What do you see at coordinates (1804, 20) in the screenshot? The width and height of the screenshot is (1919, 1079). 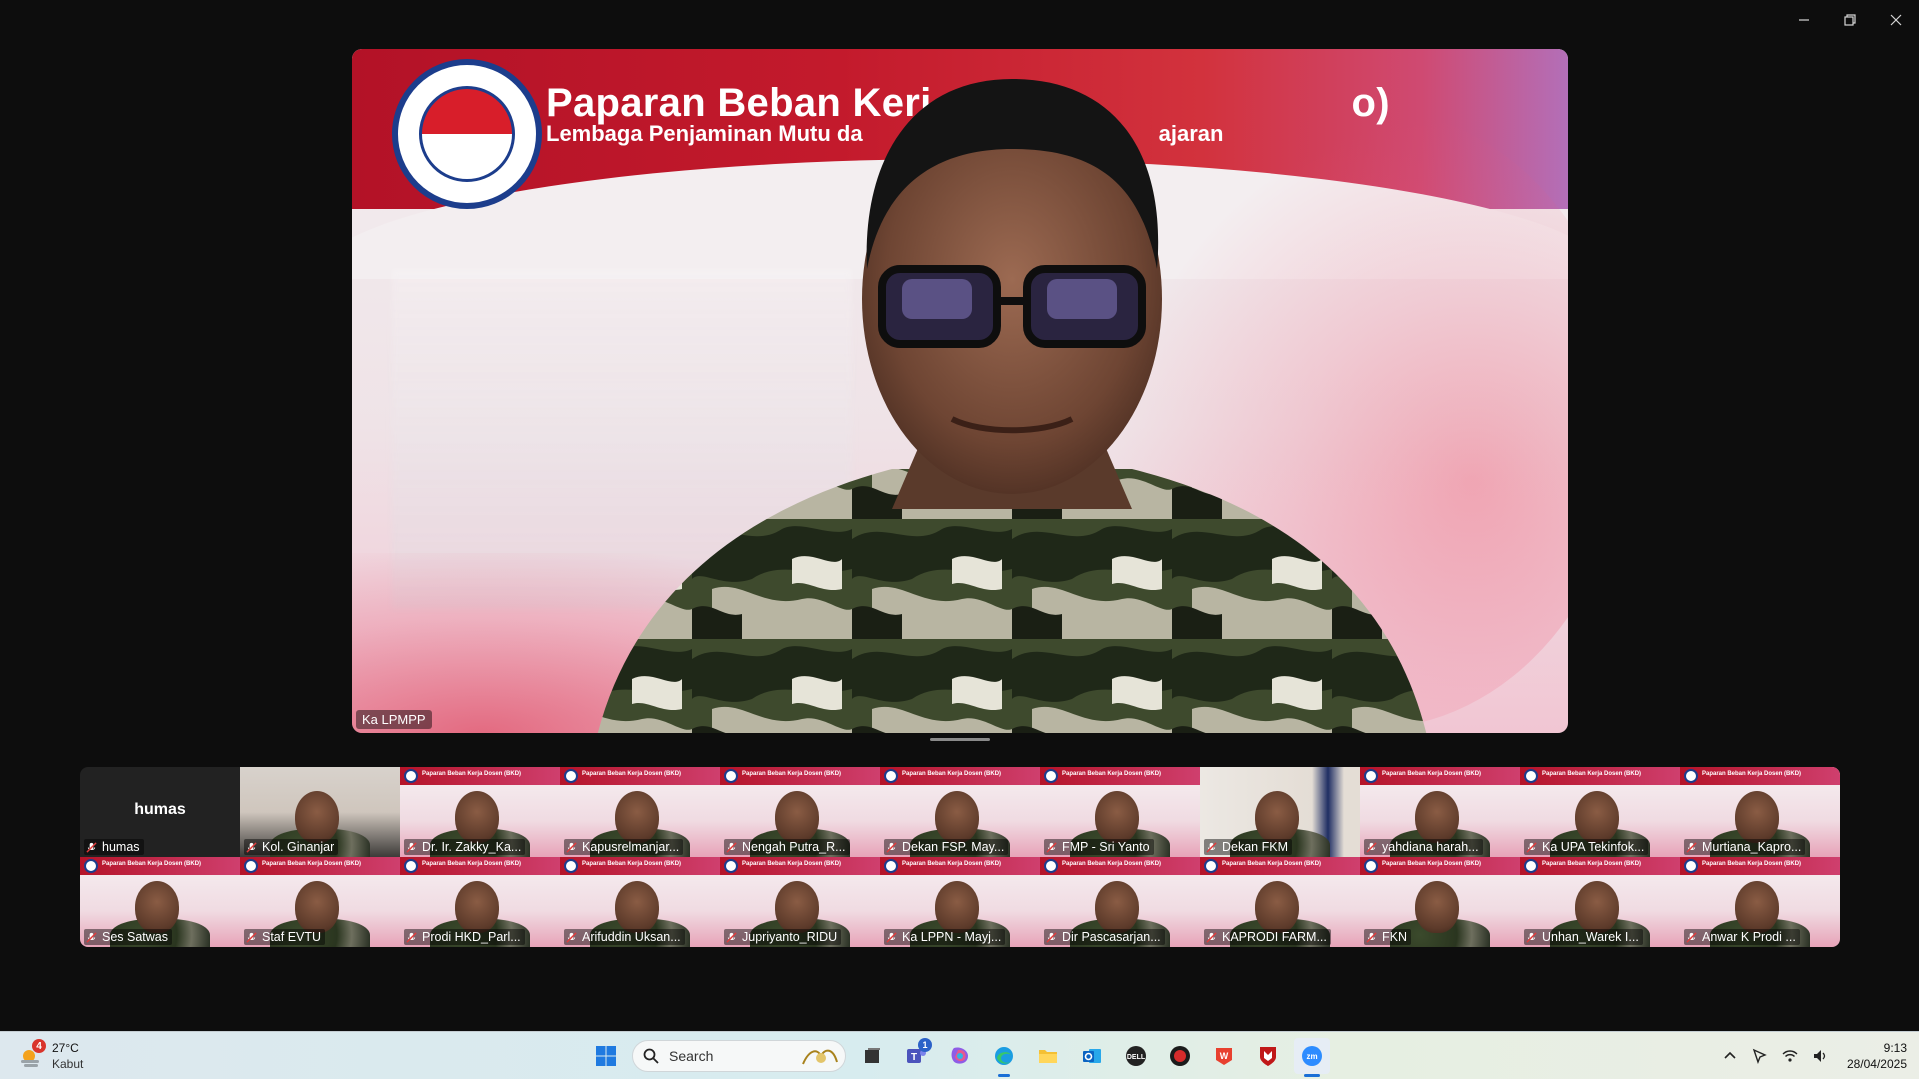 I see `minimize-button` at bounding box center [1804, 20].